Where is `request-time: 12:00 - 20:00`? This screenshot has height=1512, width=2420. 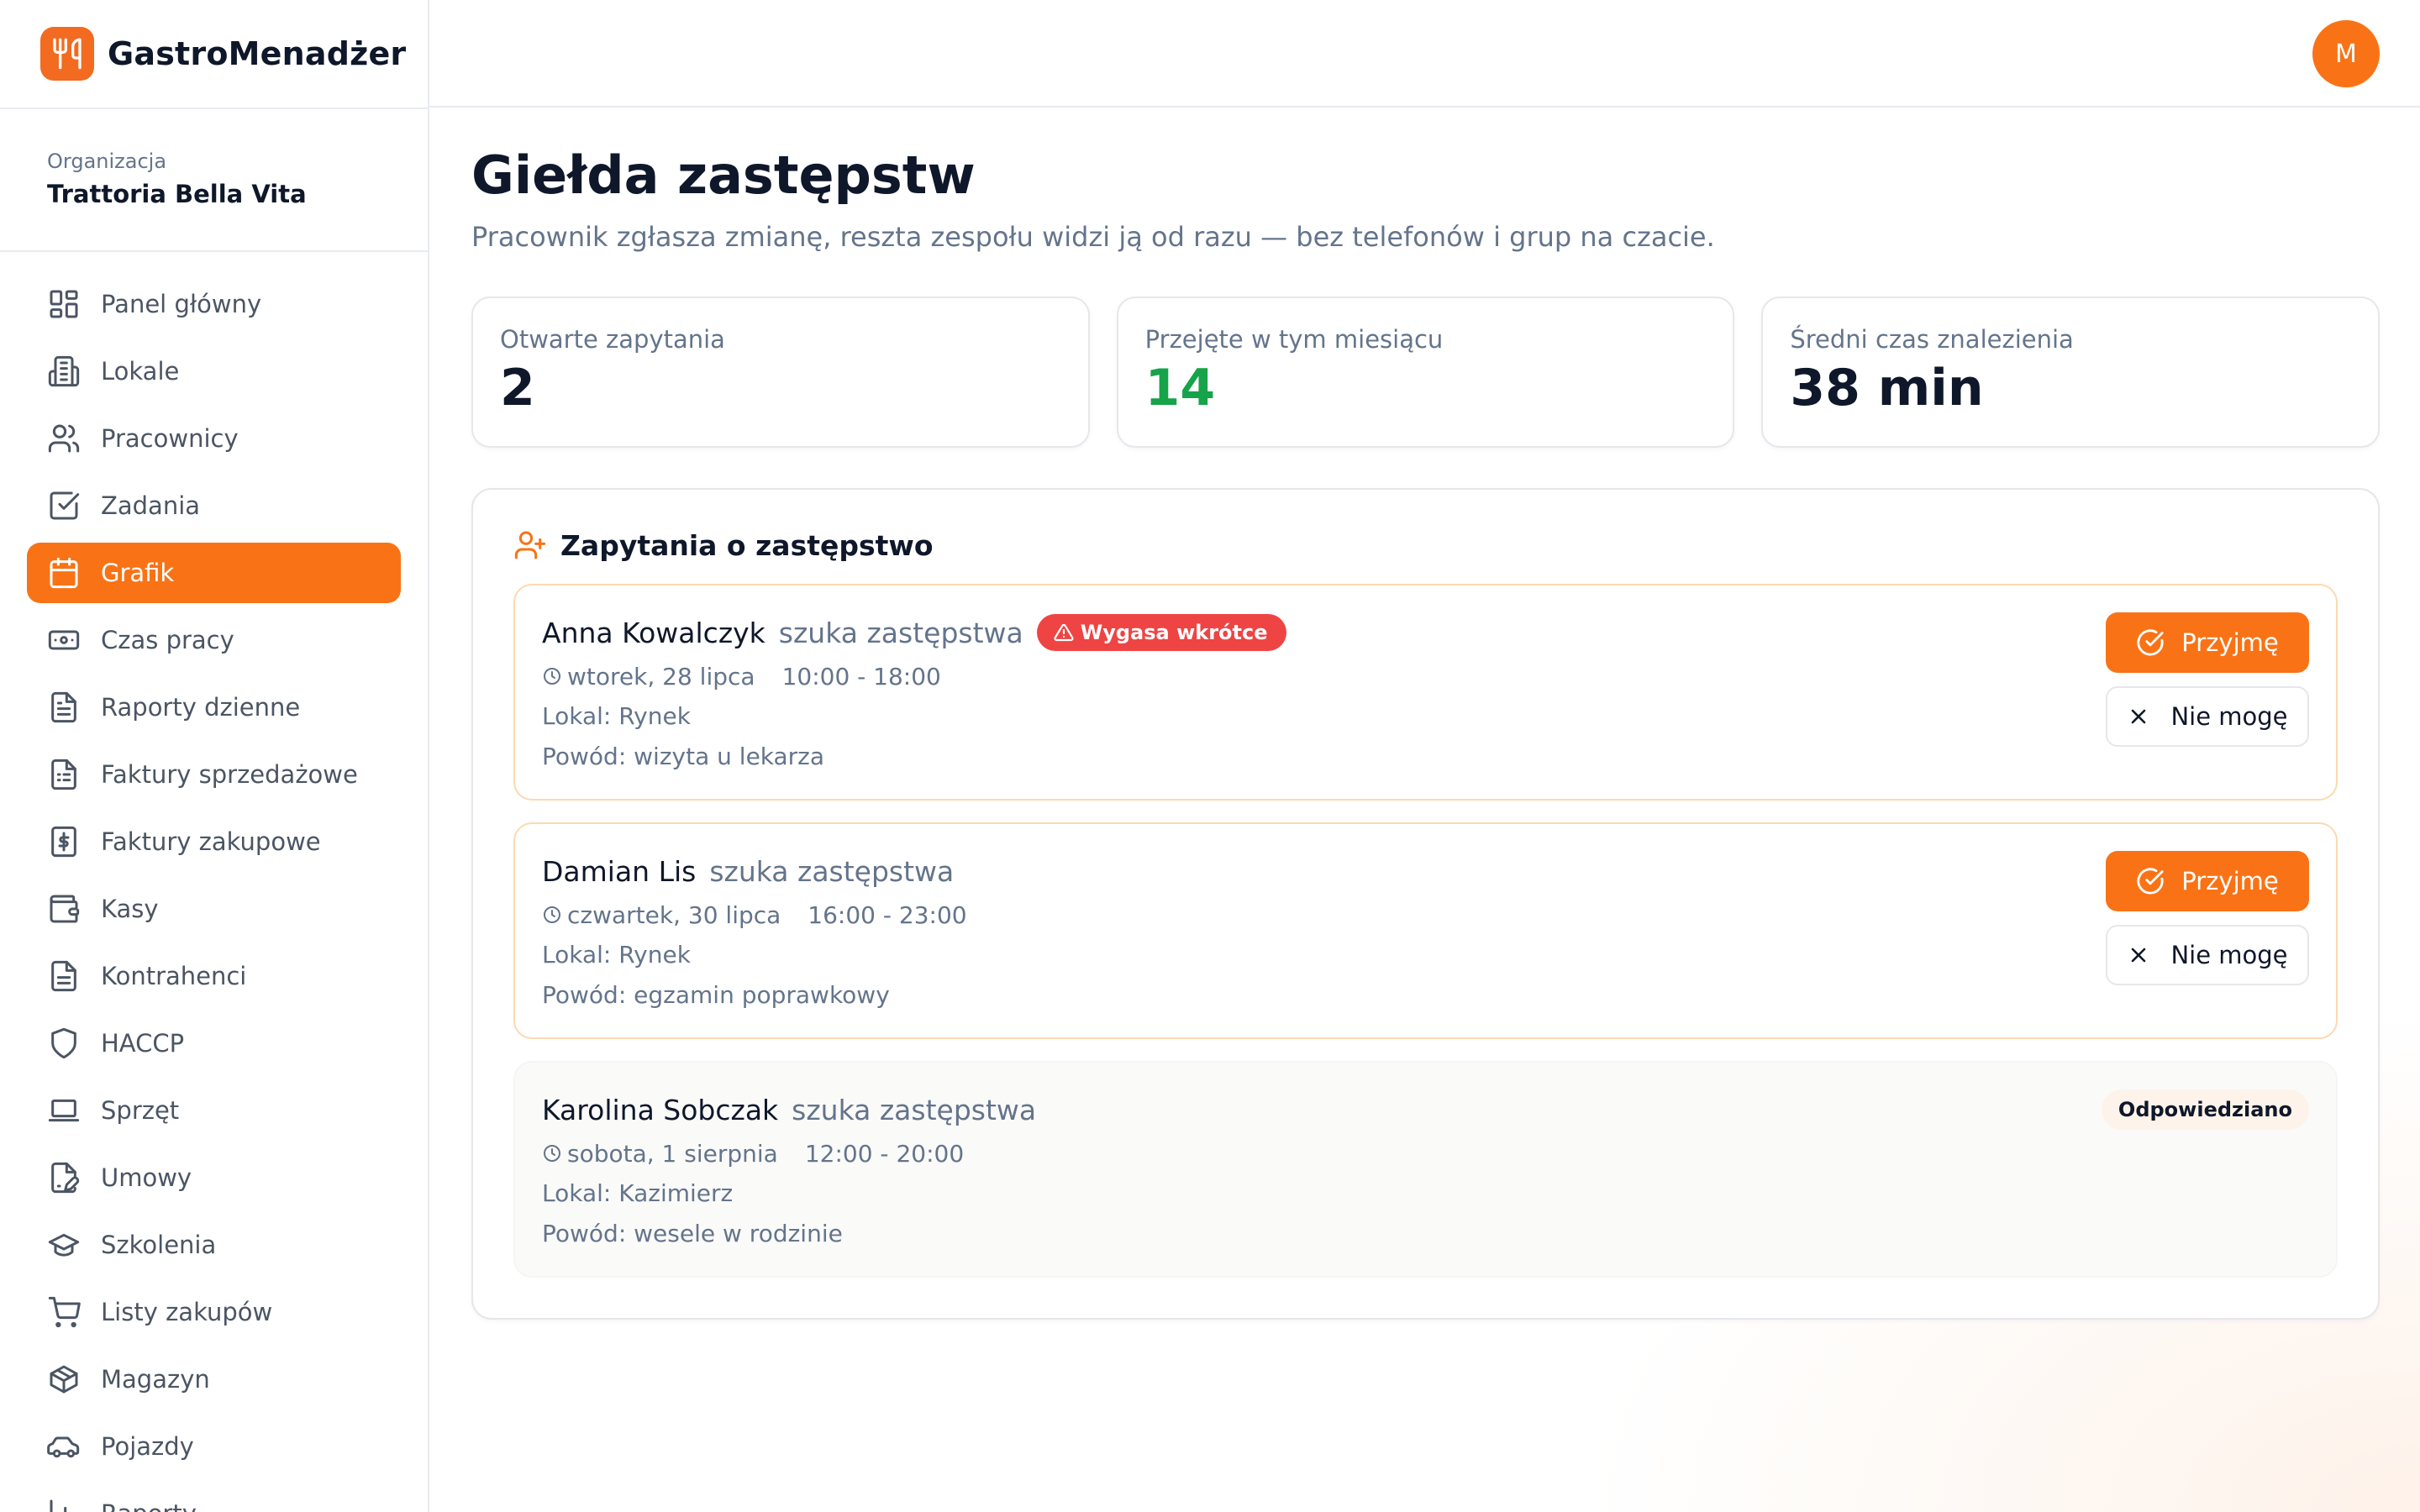
request-time: 12:00 - 20:00 is located at coordinates (884, 1153).